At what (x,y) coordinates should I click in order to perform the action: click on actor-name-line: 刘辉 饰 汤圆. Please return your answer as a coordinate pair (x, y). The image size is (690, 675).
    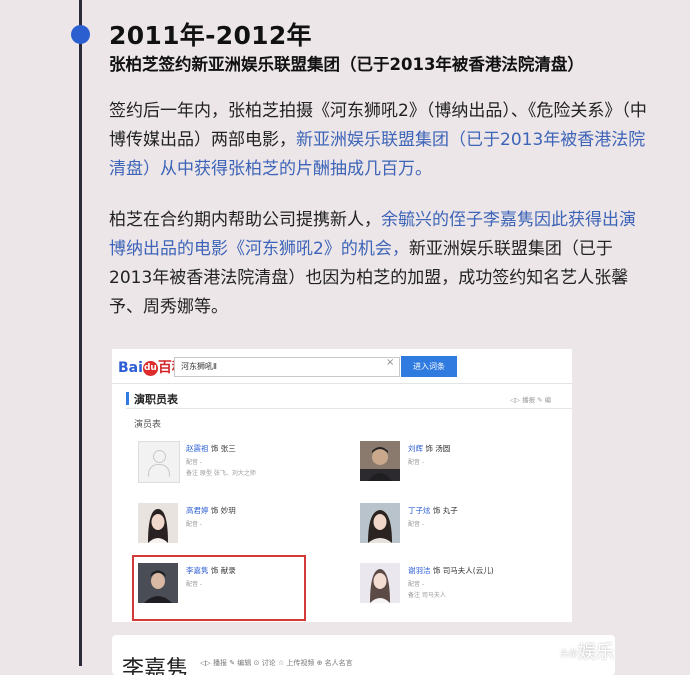
    Looking at the image, I should click on (429, 448).